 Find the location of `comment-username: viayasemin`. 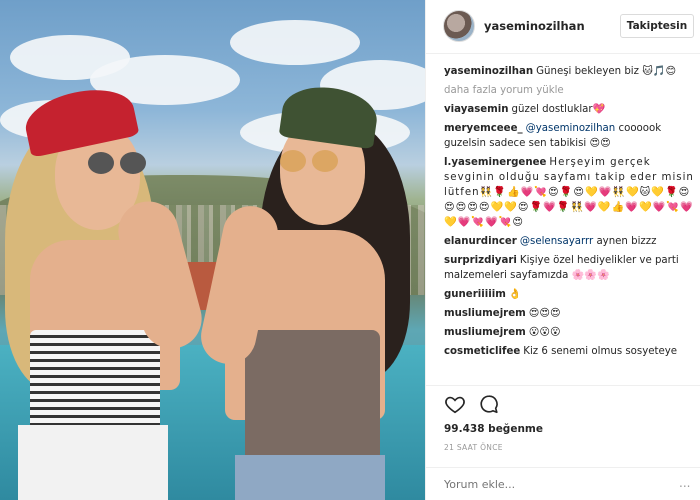

comment-username: viayasemin is located at coordinates (476, 109).